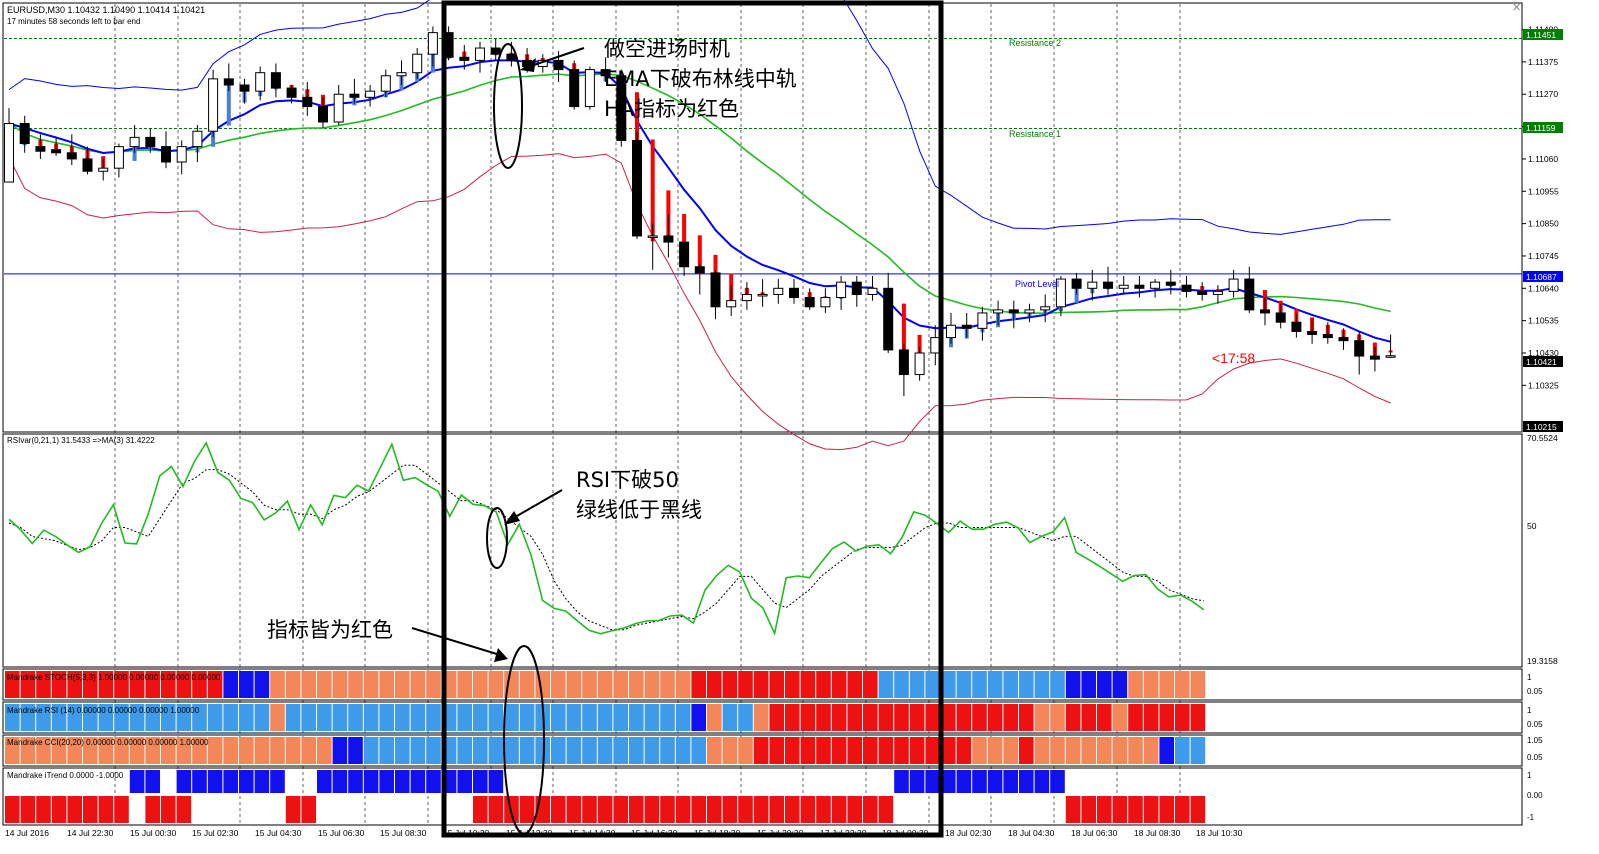 Image resolution: width=1599 pixels, height=854 pixels. Describe the element at coordinates (1535, 740) in the screenshot. I see `cci-scale-top: 1.05` at that location.